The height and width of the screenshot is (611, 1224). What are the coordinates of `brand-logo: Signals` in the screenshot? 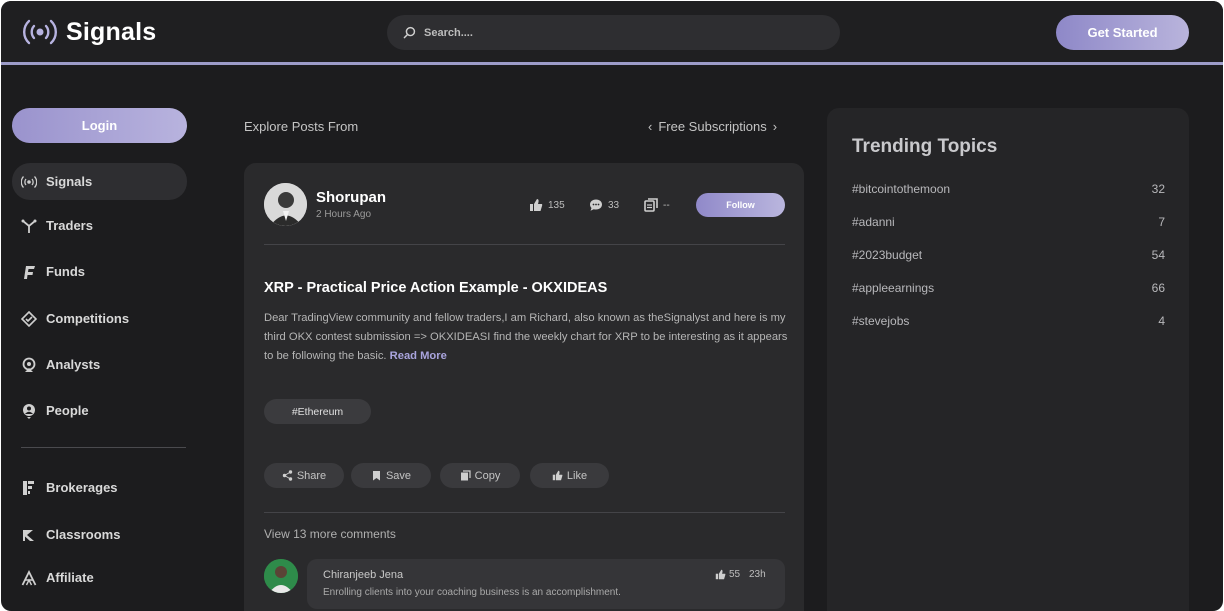 It's located at (88, 32).